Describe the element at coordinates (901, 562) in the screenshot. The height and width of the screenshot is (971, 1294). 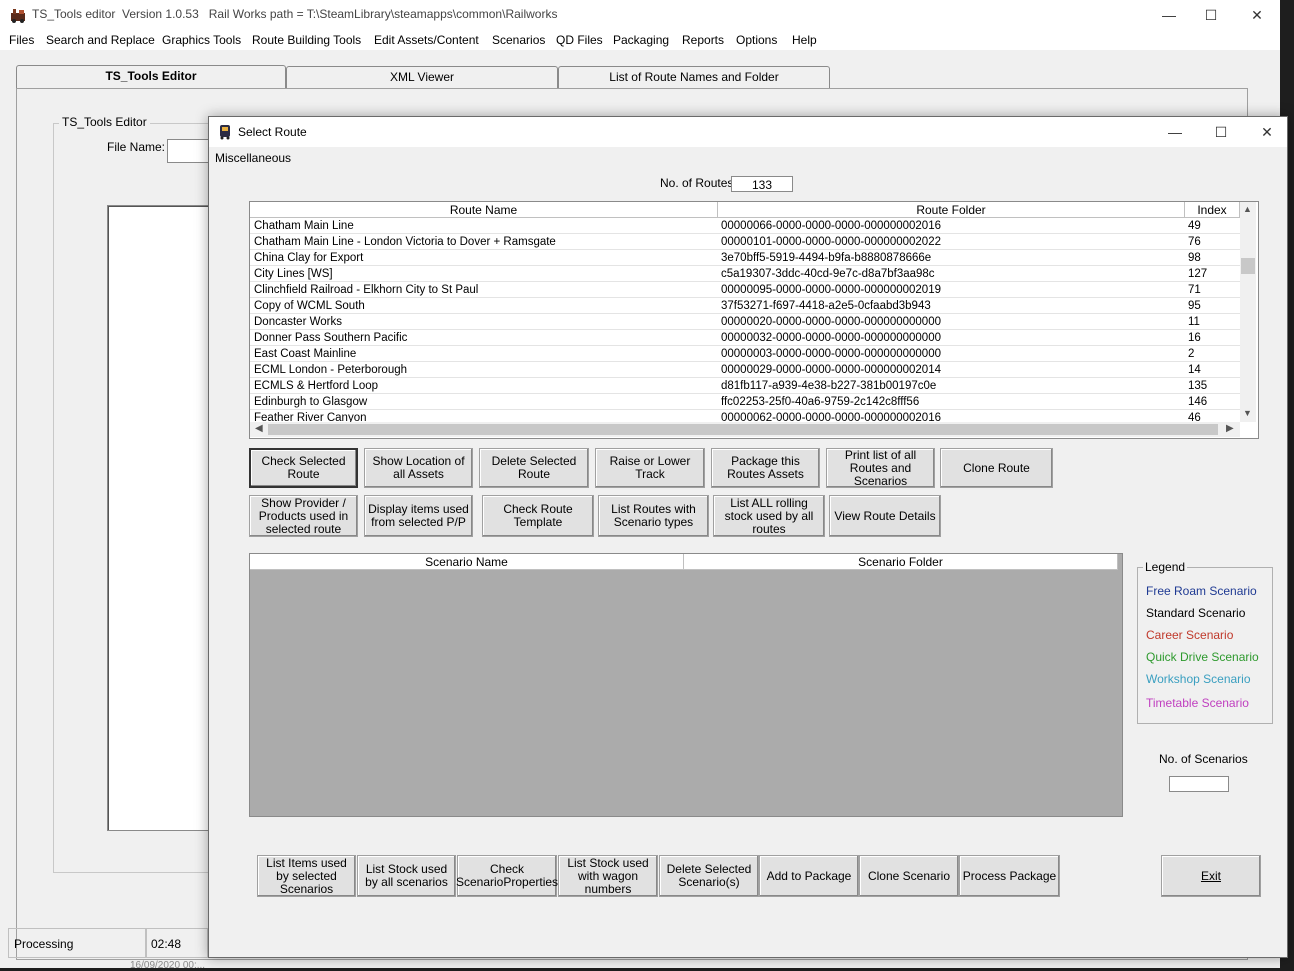
I see `column-scenario-folder: Scenario Folder` at that location.